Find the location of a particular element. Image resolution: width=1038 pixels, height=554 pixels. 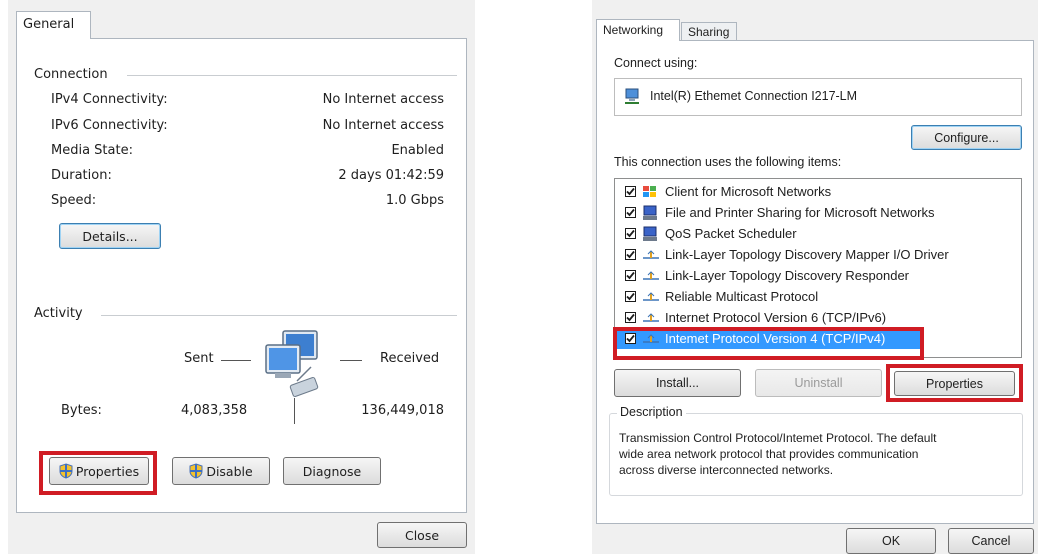

item-label: Internet Protocol Version 6 (TCP/IPv6) is located at coordinates (776, 317).